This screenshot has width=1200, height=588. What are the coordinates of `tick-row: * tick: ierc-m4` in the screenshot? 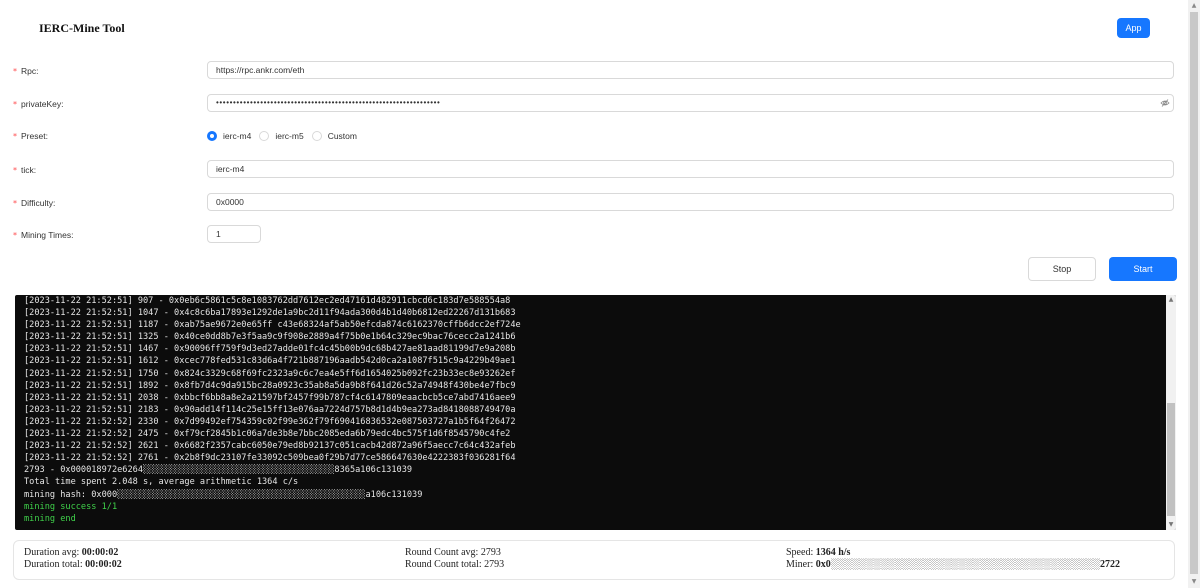 It's located at (594, 170).